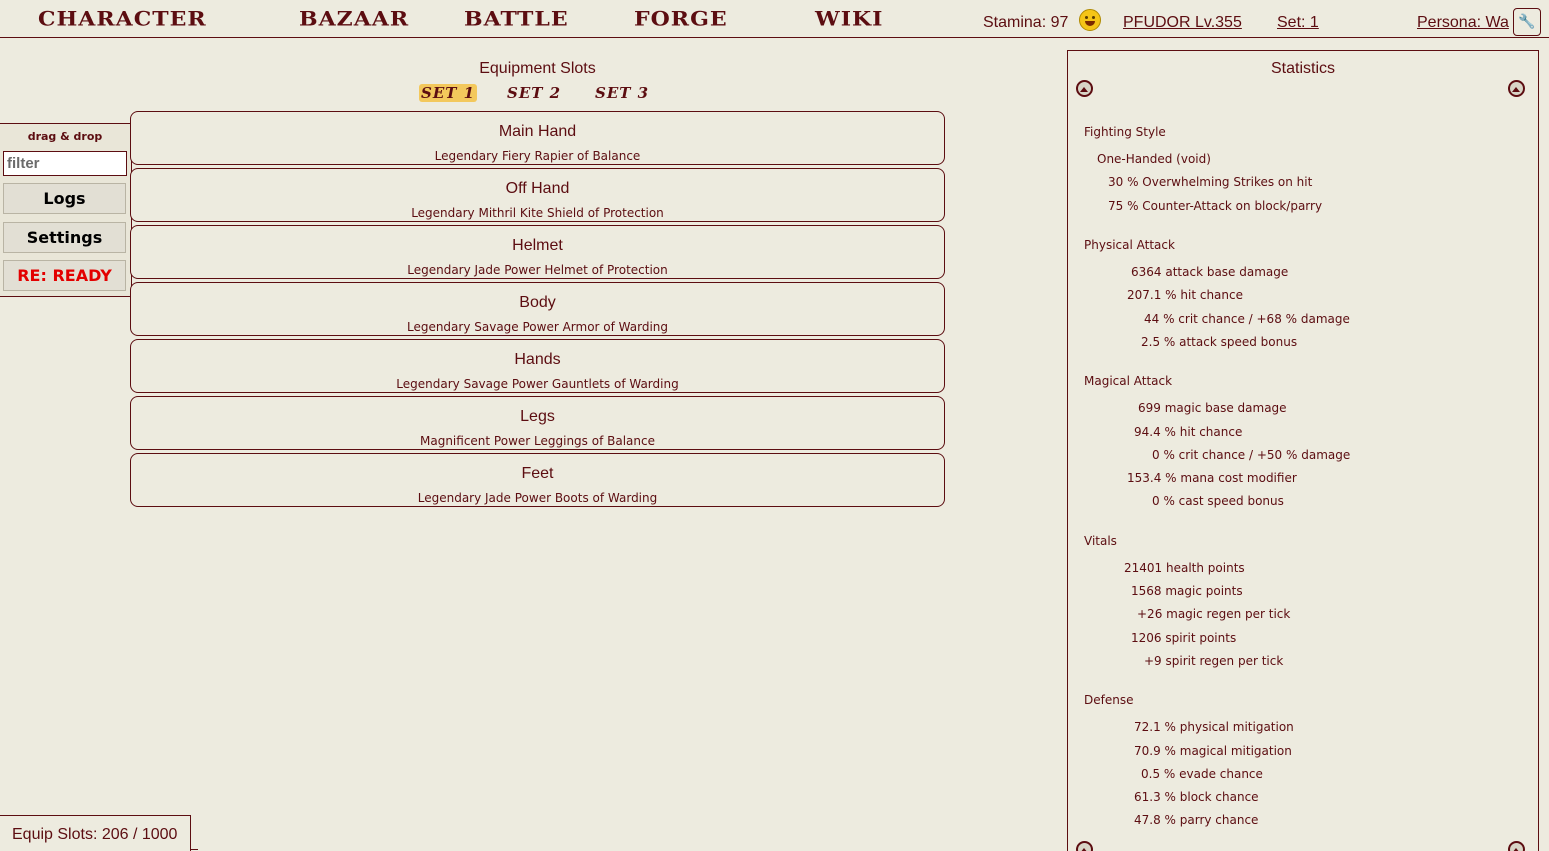  Describe the element at coordinates (65, 163) in the screenshot. I see `filter-input` at that location.